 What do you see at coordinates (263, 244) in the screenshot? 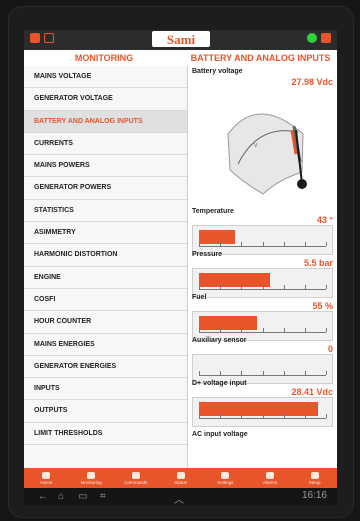
I see `temperature-ticks` at bounding box center [263, 244].